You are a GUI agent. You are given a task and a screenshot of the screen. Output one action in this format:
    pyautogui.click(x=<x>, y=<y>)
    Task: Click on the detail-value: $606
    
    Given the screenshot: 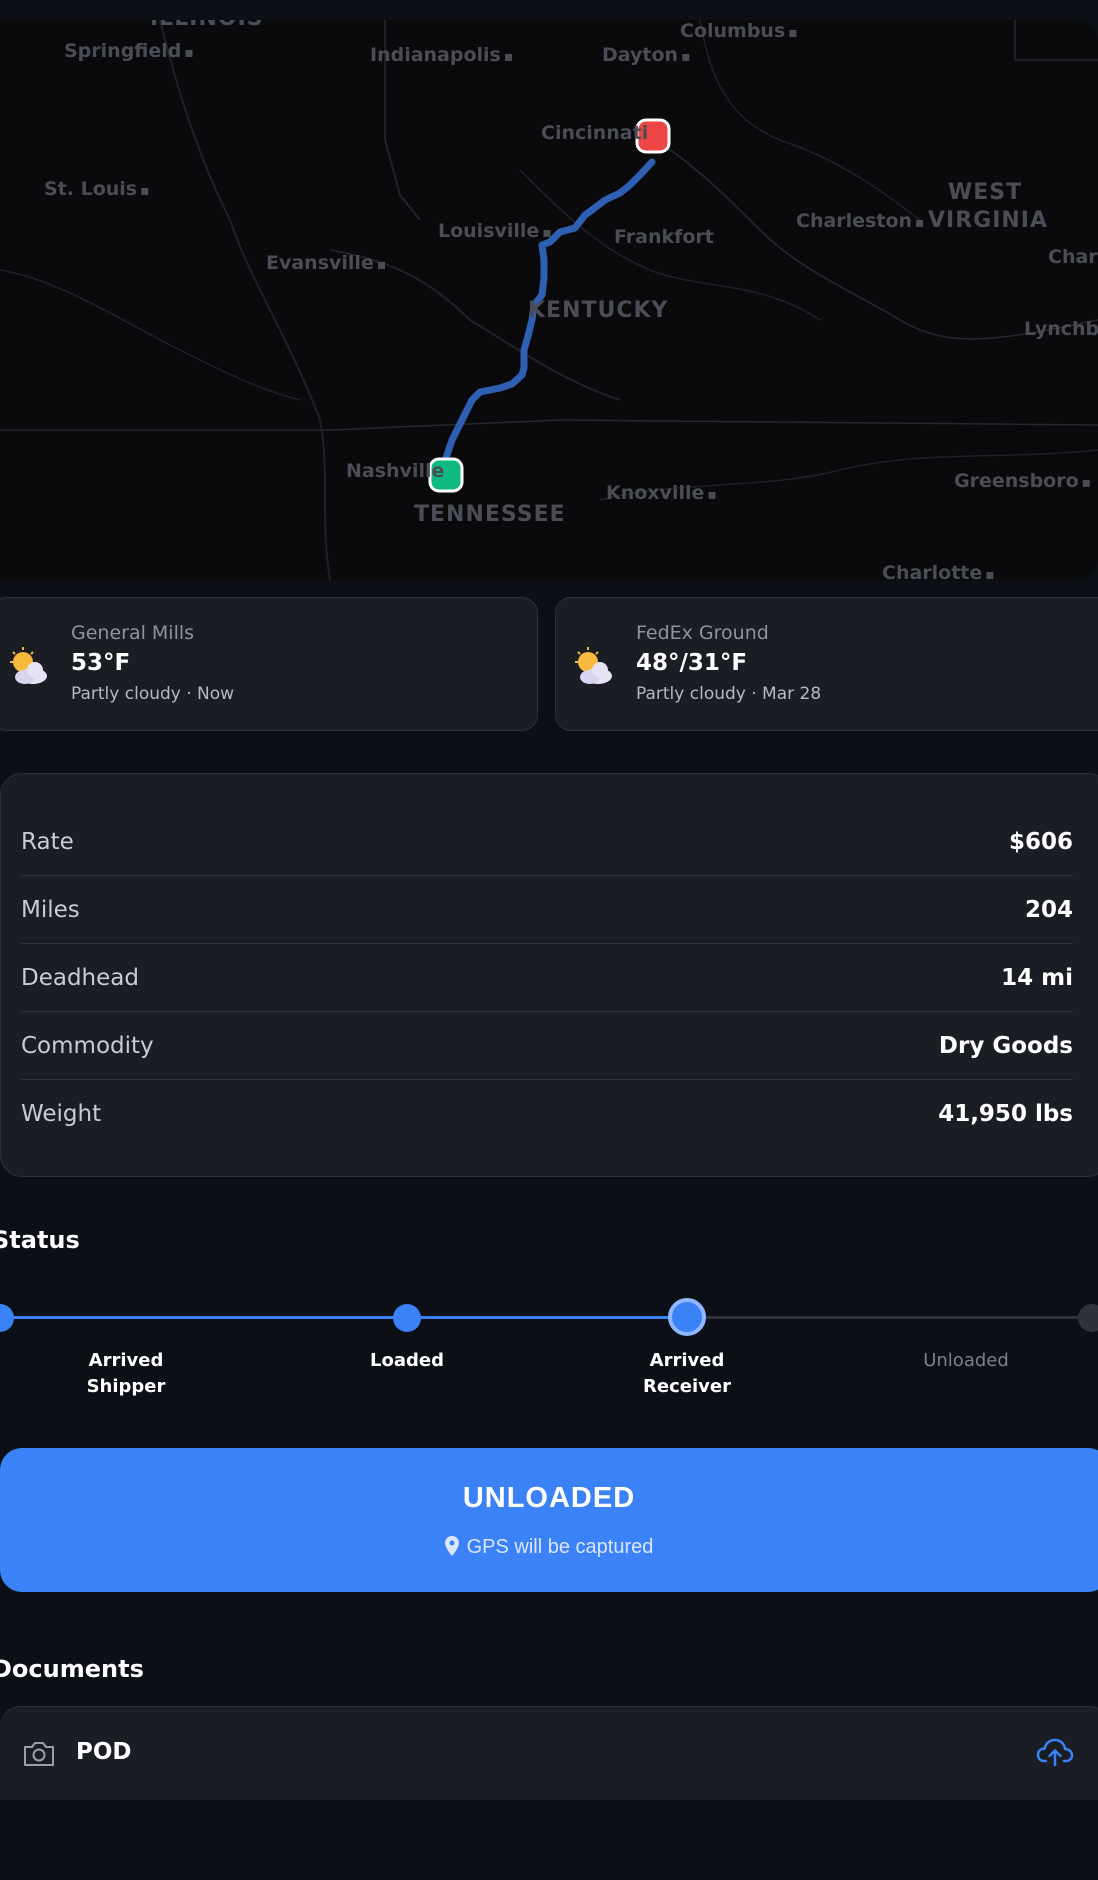 What is the action you would take?
    pyautogui.click(x=1040, y=841)
    